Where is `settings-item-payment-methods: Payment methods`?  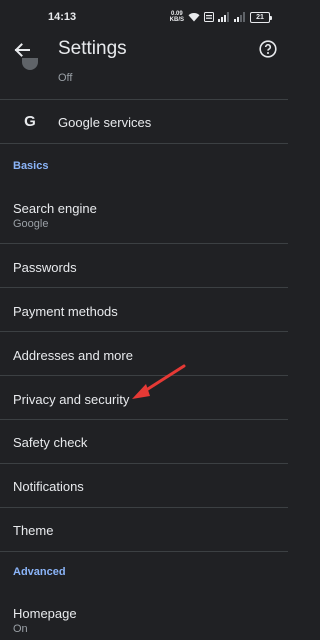
settings-item-payment-methods: Payment methods is located at coordinates (144, 310).